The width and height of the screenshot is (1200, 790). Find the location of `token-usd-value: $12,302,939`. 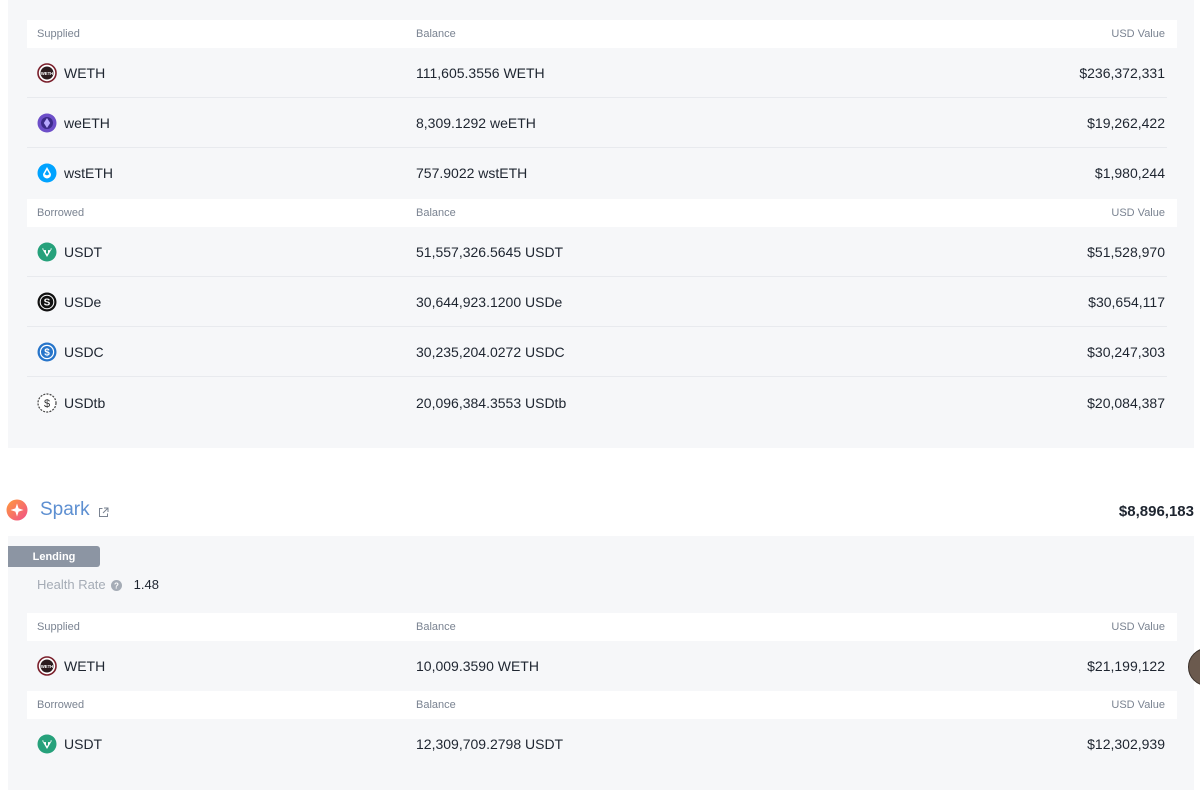

token-usd-value: $12,302,939 is located at coordinates (1126, 744).